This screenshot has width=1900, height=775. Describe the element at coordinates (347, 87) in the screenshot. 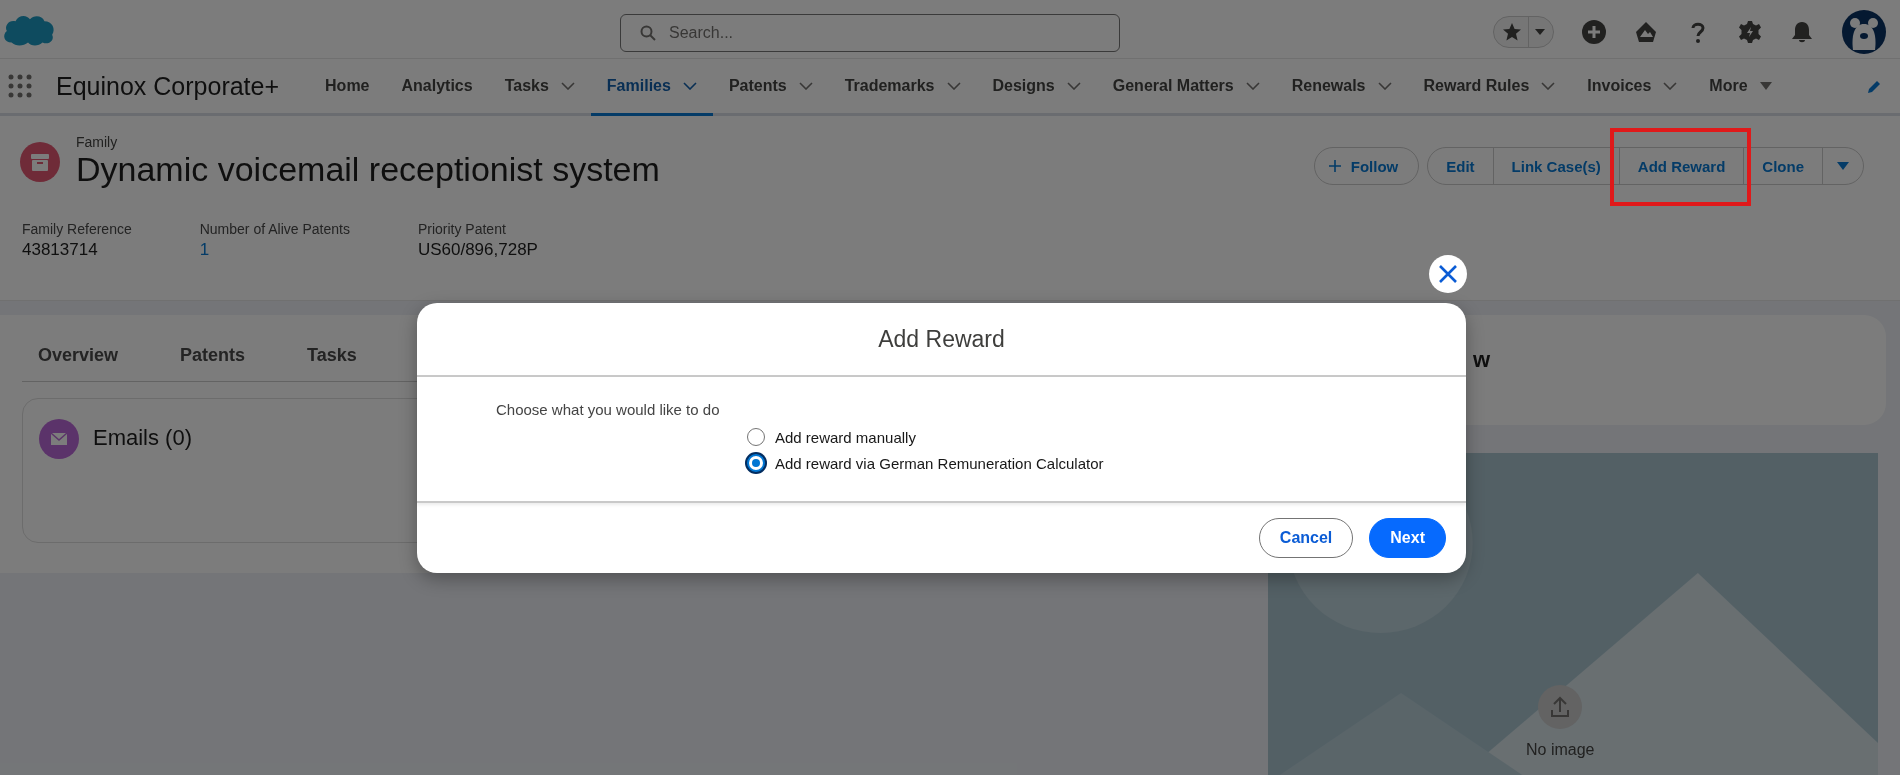

I see `nav-tab: Home` at that location.